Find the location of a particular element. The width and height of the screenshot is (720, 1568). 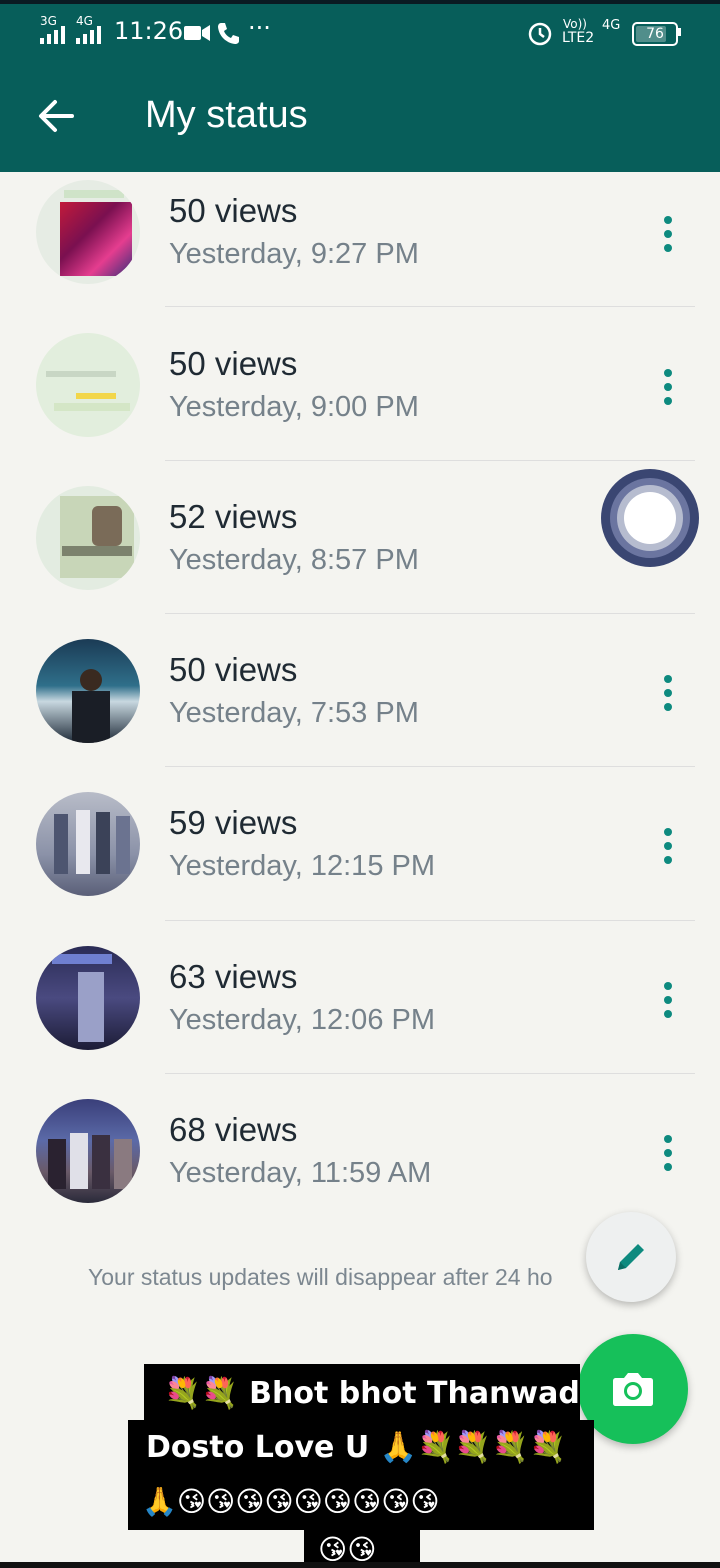

status-row: 50 views Yesterday, 9:27 PM is located at coordinates (360, 248).